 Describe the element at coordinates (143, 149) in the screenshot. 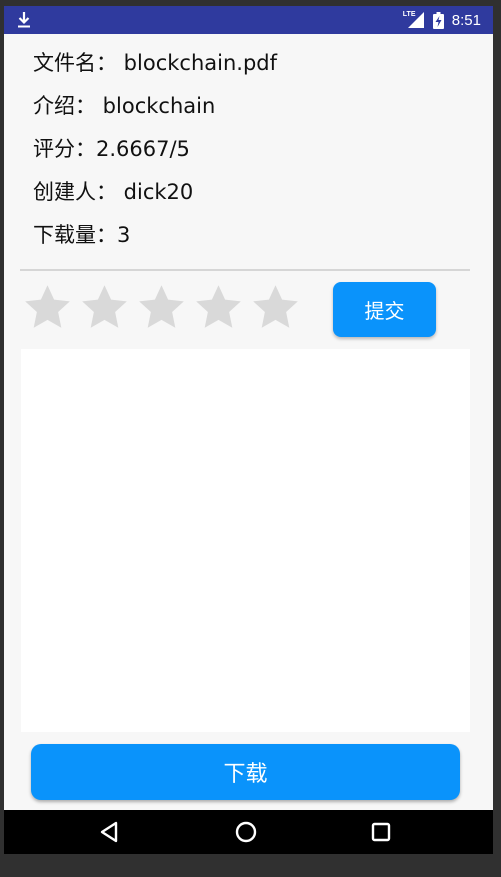

I see `rating-value: 2.6667/5` at that location.